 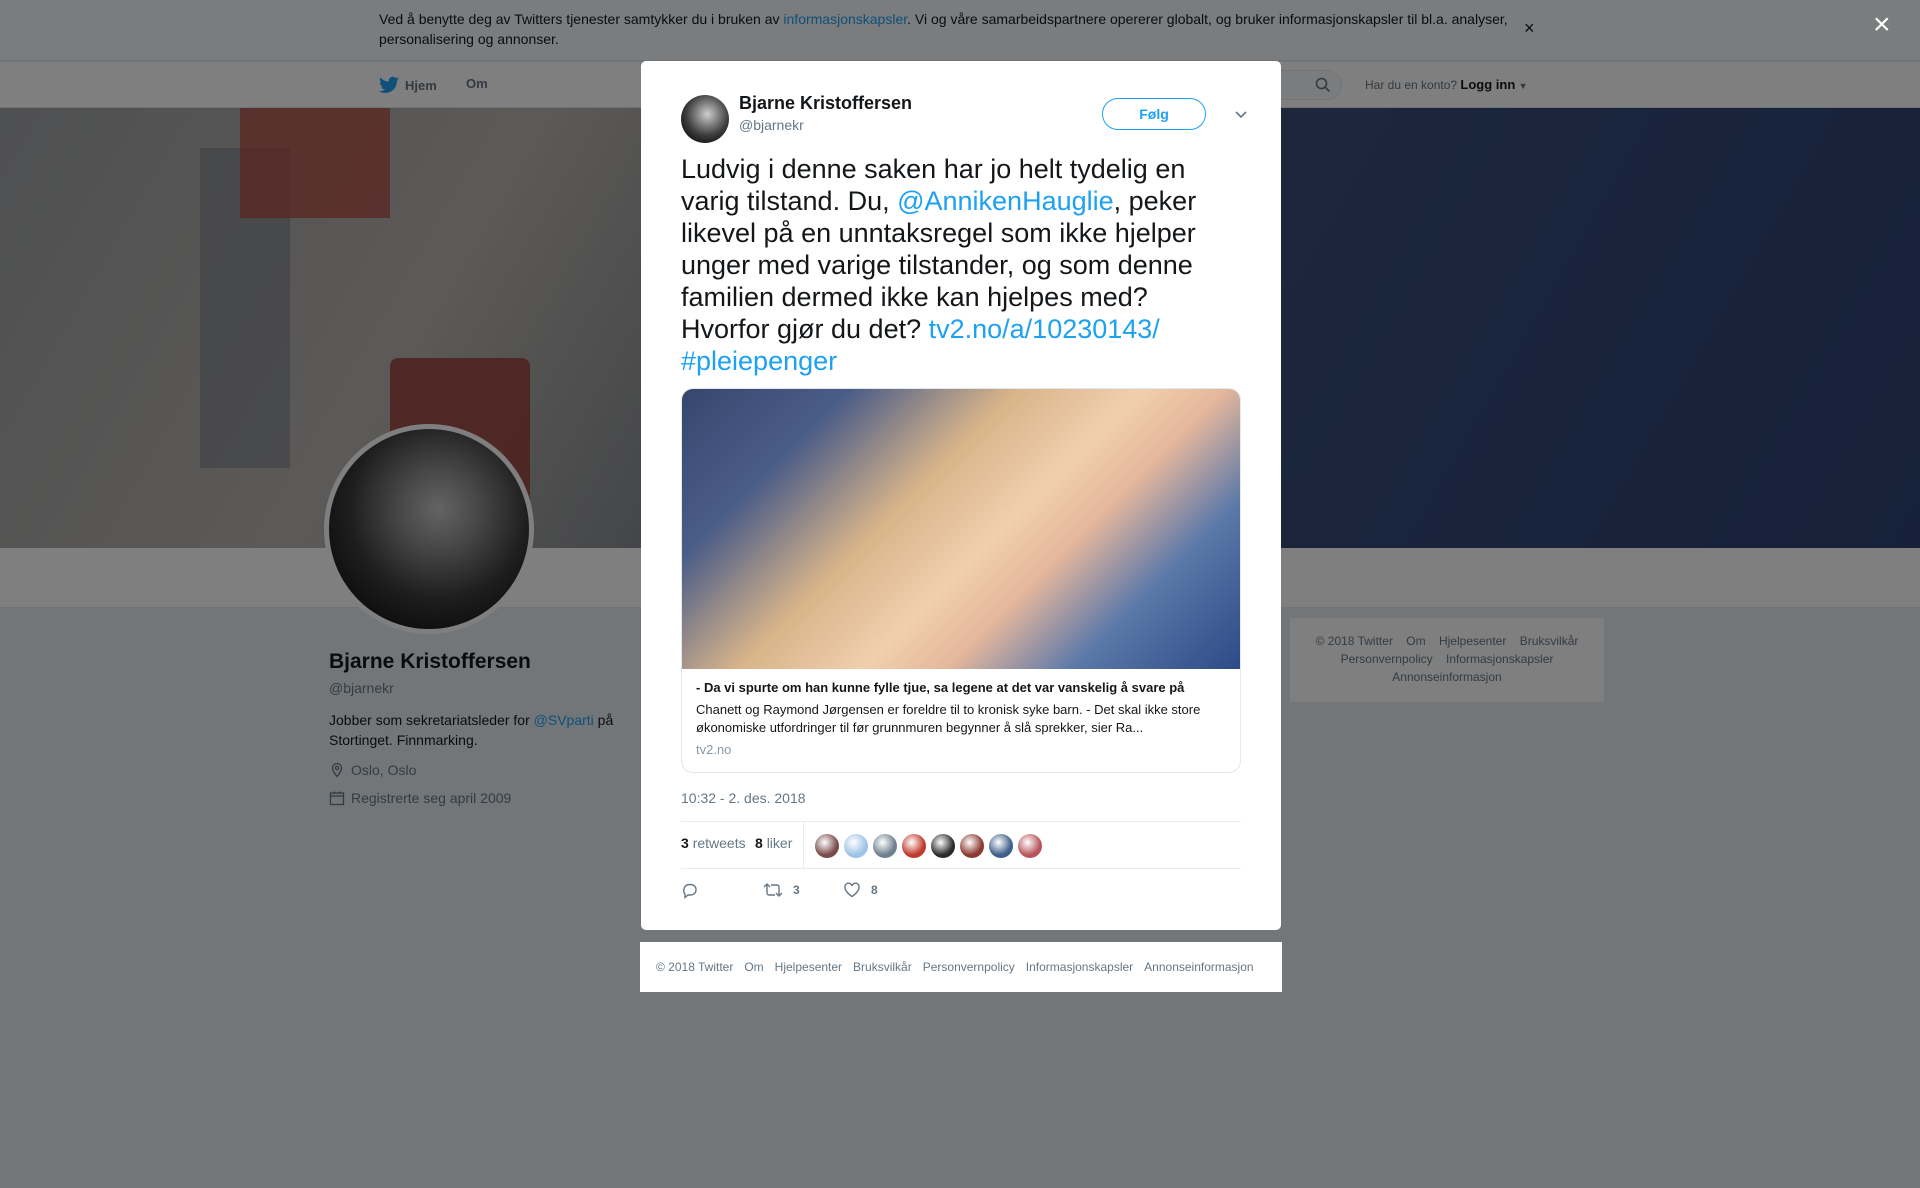 What do you see at coordinates (1005, 201) in the screenshot?
I see `tweet-mention-link: @AnnikenHauglie` at bounding box center [1005, 201].